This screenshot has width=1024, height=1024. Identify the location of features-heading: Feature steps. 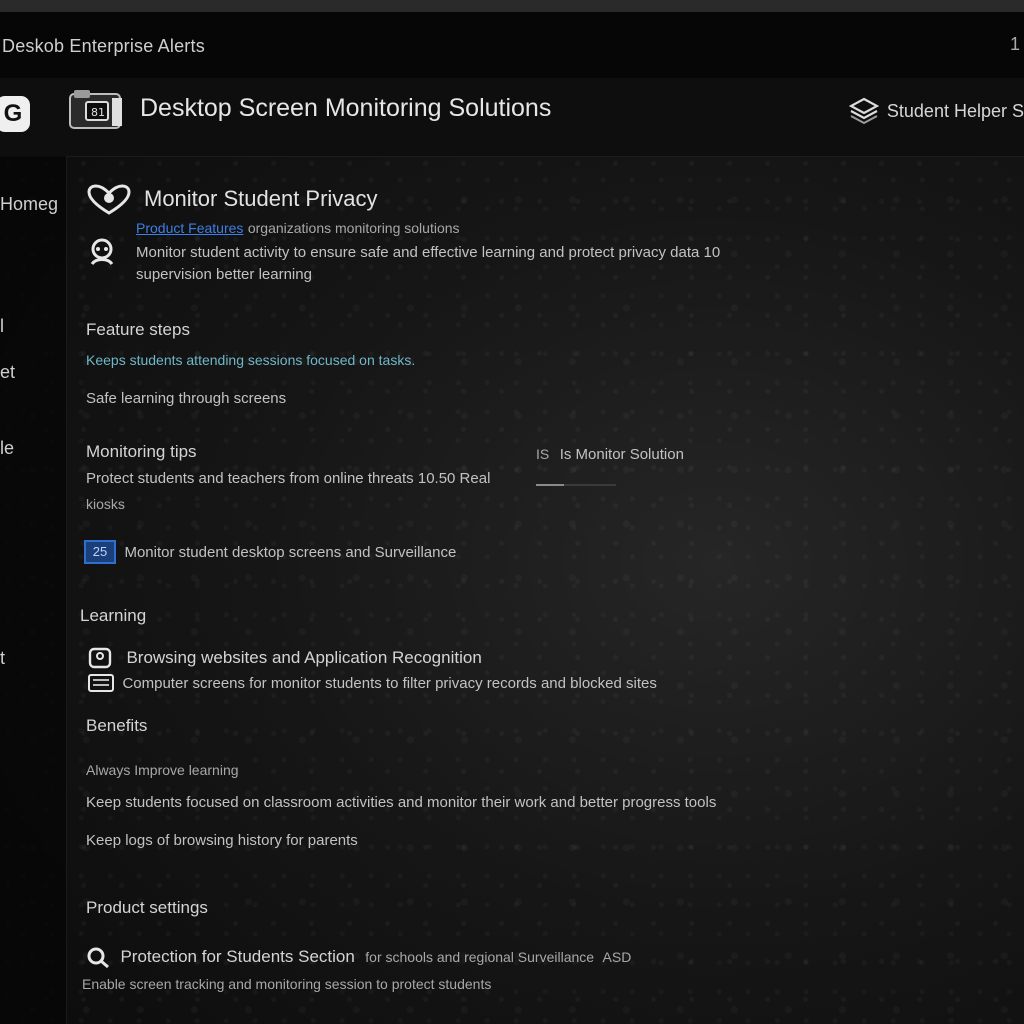
(138, 329).